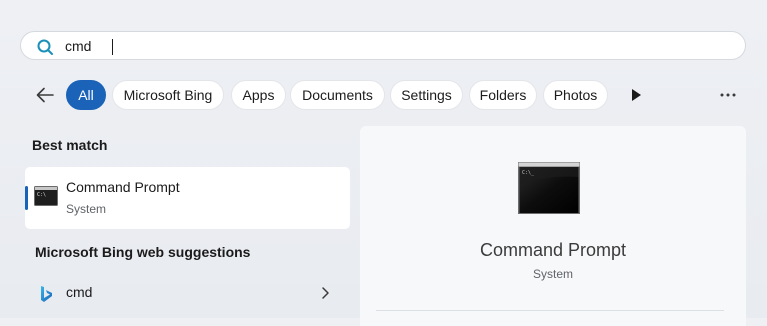  Describe the element at coordinates (123, 187) in the screenshot. I see `best-match-title: Command Prompt` at that location.